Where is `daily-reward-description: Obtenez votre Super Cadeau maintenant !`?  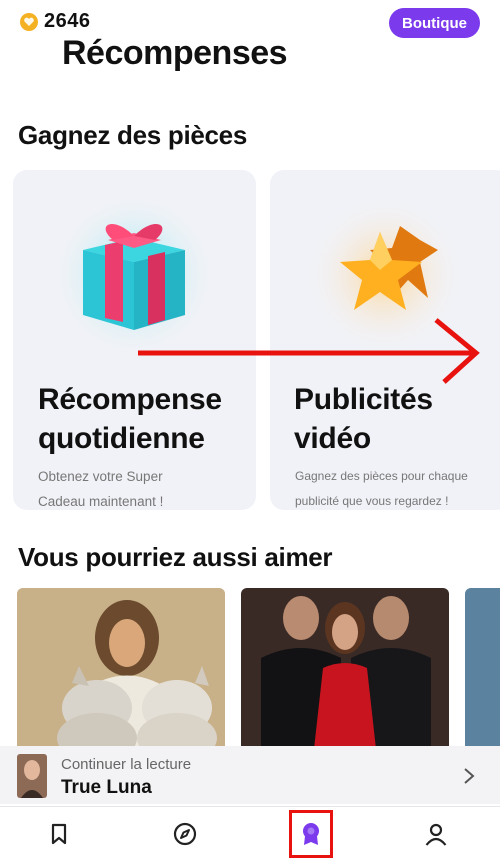
daily-reward-description: Obtenez votre Super Cadeau maintenant ! is located at coordinates (101, 489).